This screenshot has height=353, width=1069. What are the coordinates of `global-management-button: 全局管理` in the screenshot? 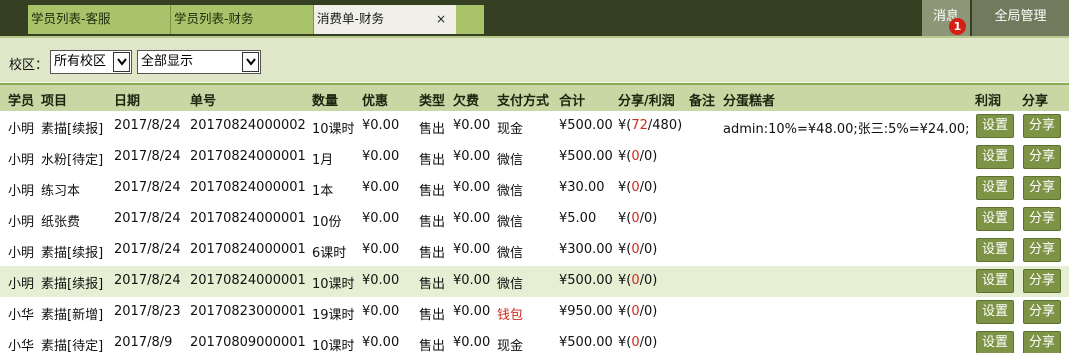 It's located at (1020, 18).